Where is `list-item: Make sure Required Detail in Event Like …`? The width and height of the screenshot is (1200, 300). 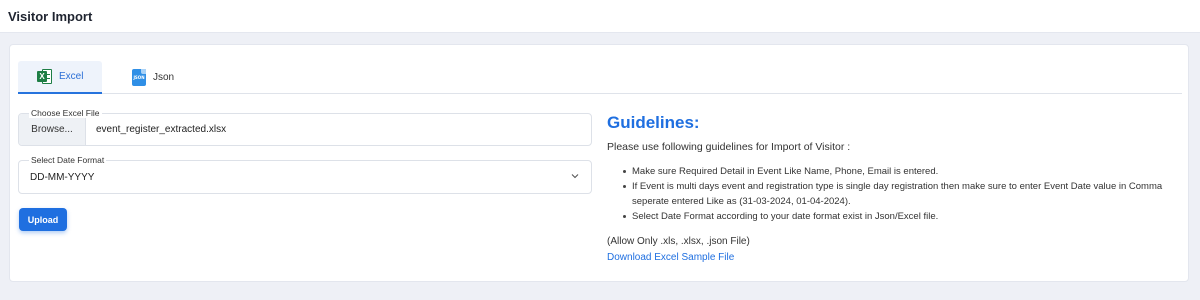 list-item: Make sure Required Detail in Event Like … is located at coordinates (905, 171).